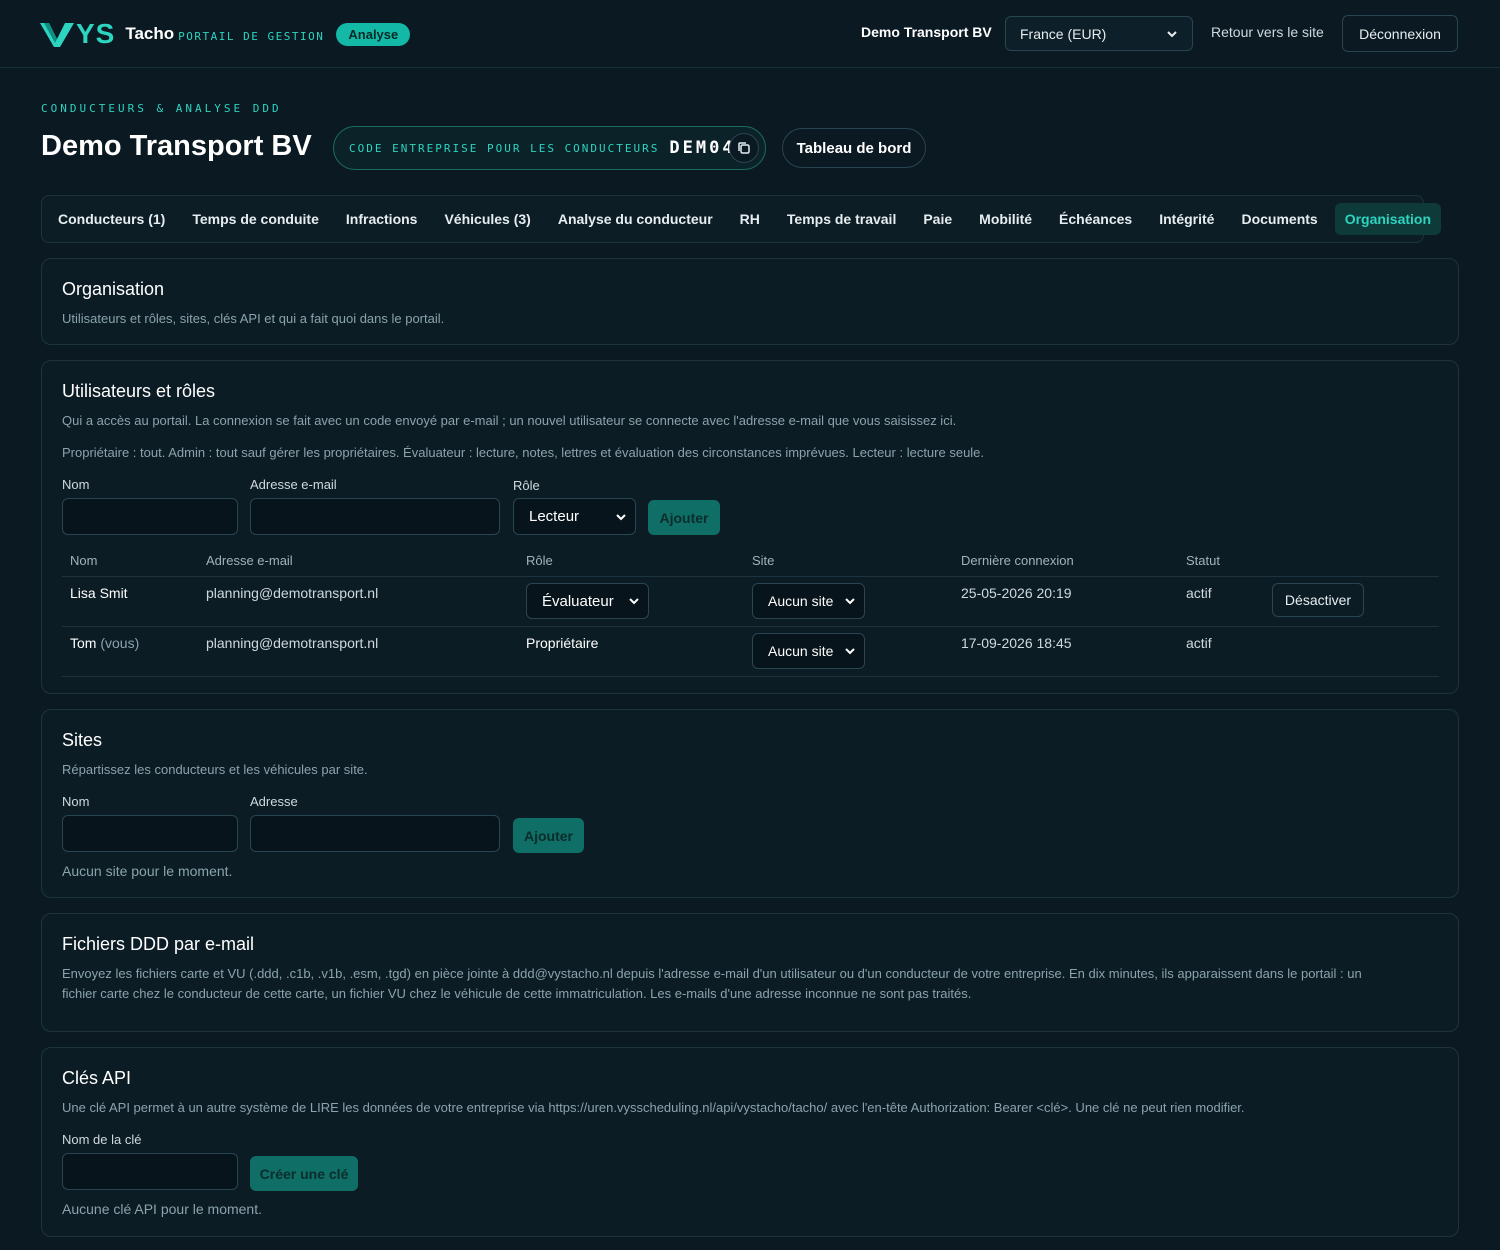 The image size is (1500, 1250). What do you see at coordinates (1279, 219) in the screenshot?
I see `tab-documents: Documents` at bounding box center [1279, 219].